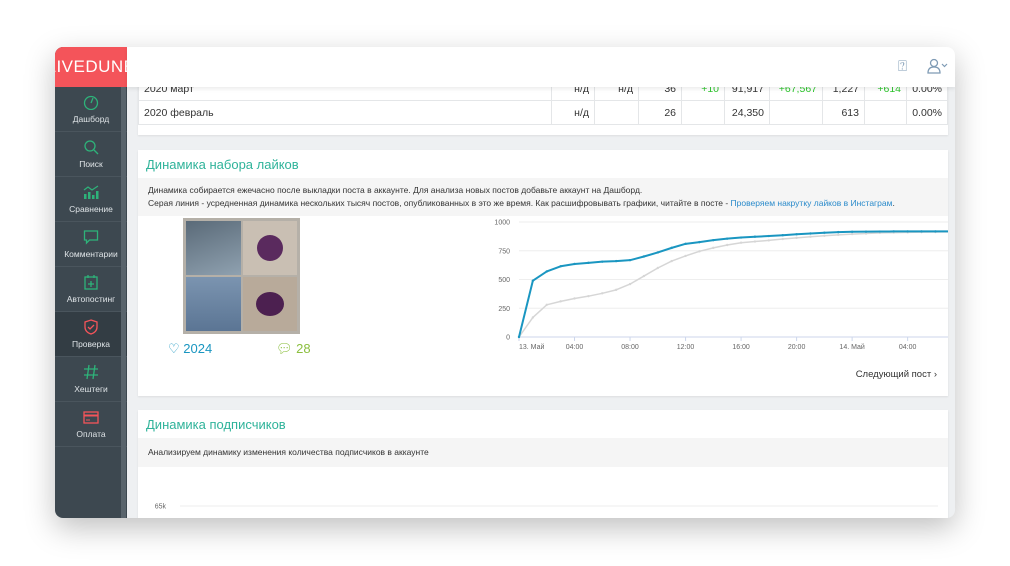  What do you see at coordinates (660, 94) in the screenshot?
I see `table-cell: 36` at bounding box center [660, 94].